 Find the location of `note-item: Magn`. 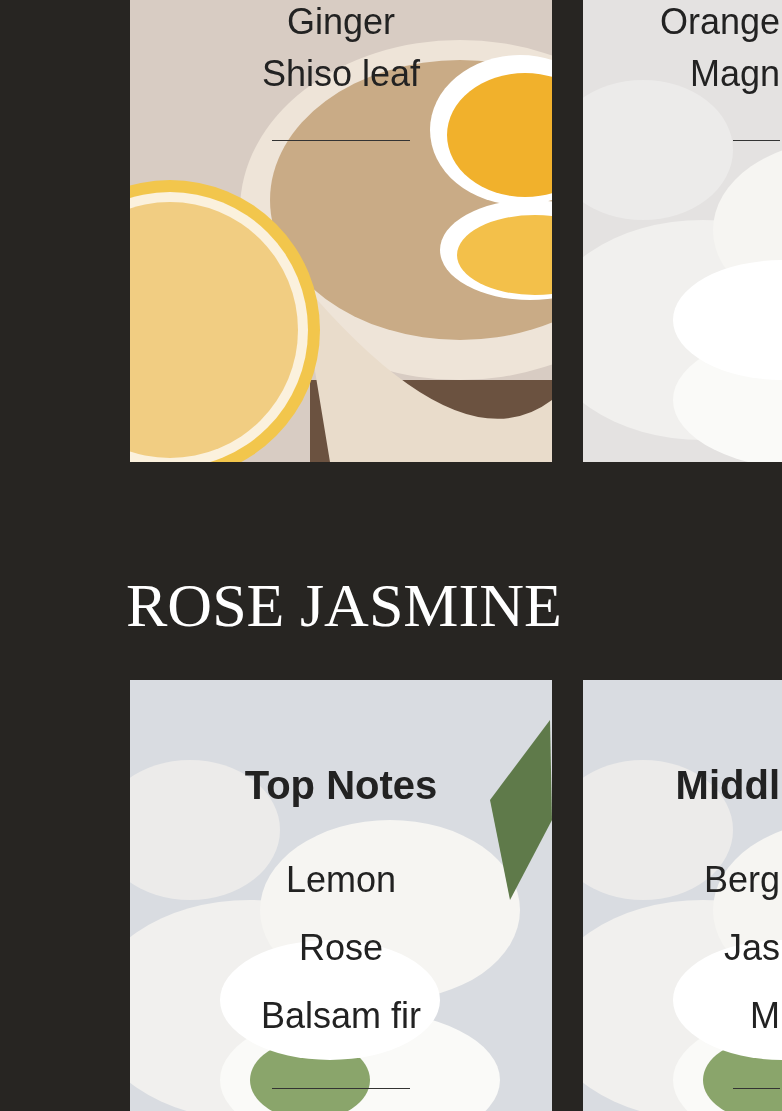

note-item: Magn is located at coordinates (734, 74).